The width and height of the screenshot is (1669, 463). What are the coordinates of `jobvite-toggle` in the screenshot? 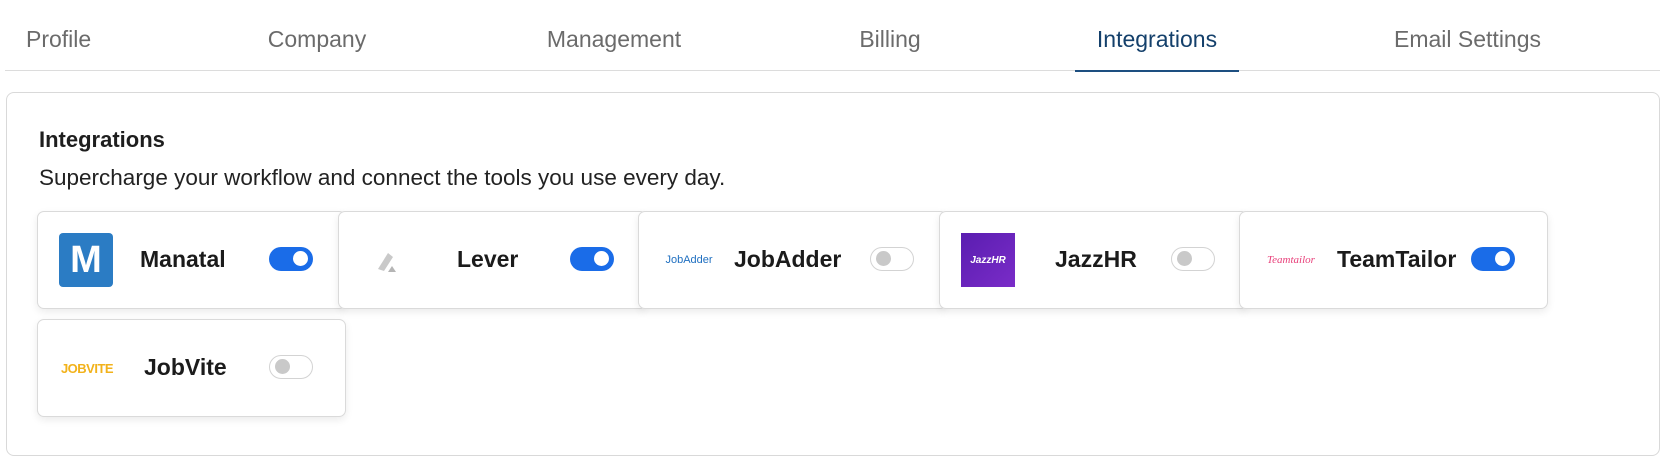 It's located at (291, 367).